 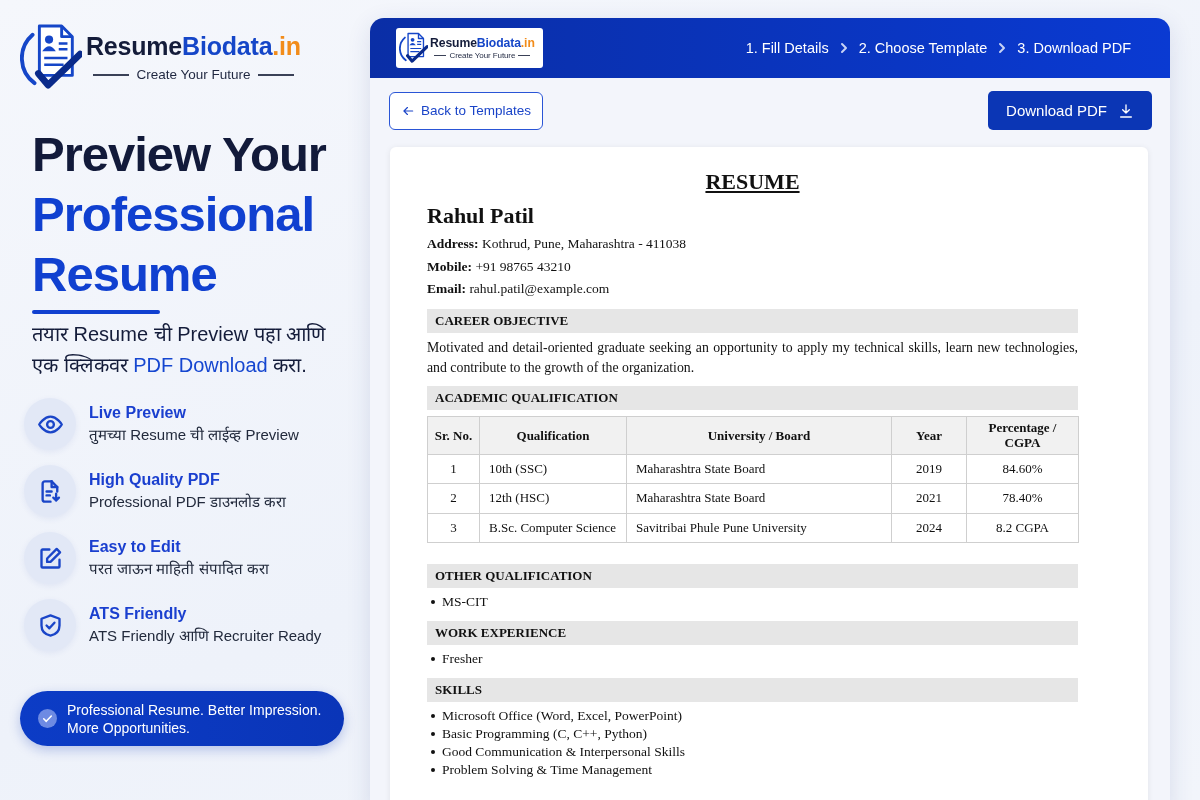 What do you see at coordinates (205, 636) in the screenshot?
I see `feature-description: ATS Friendly आणि Recruiter Ready` at bounding box center [205, 636].